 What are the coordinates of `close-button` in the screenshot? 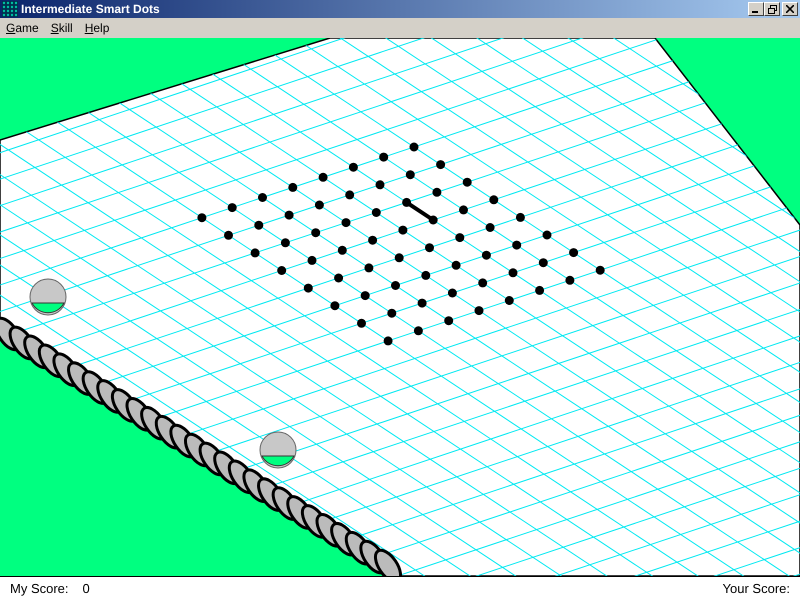 It's located at (790, 9).